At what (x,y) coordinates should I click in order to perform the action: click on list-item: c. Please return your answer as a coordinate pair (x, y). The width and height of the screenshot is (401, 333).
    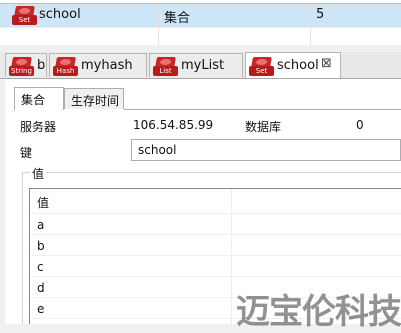
    Looking at the image, I should click on (215, 267).